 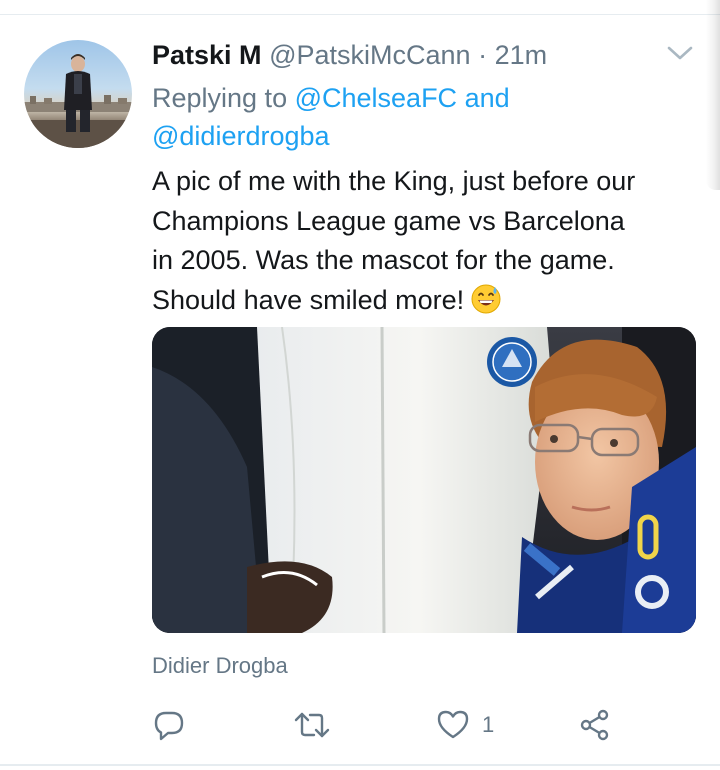 I want to click on tweet-text-line-last: Should have smiled more!, so click(x=308, y=299).